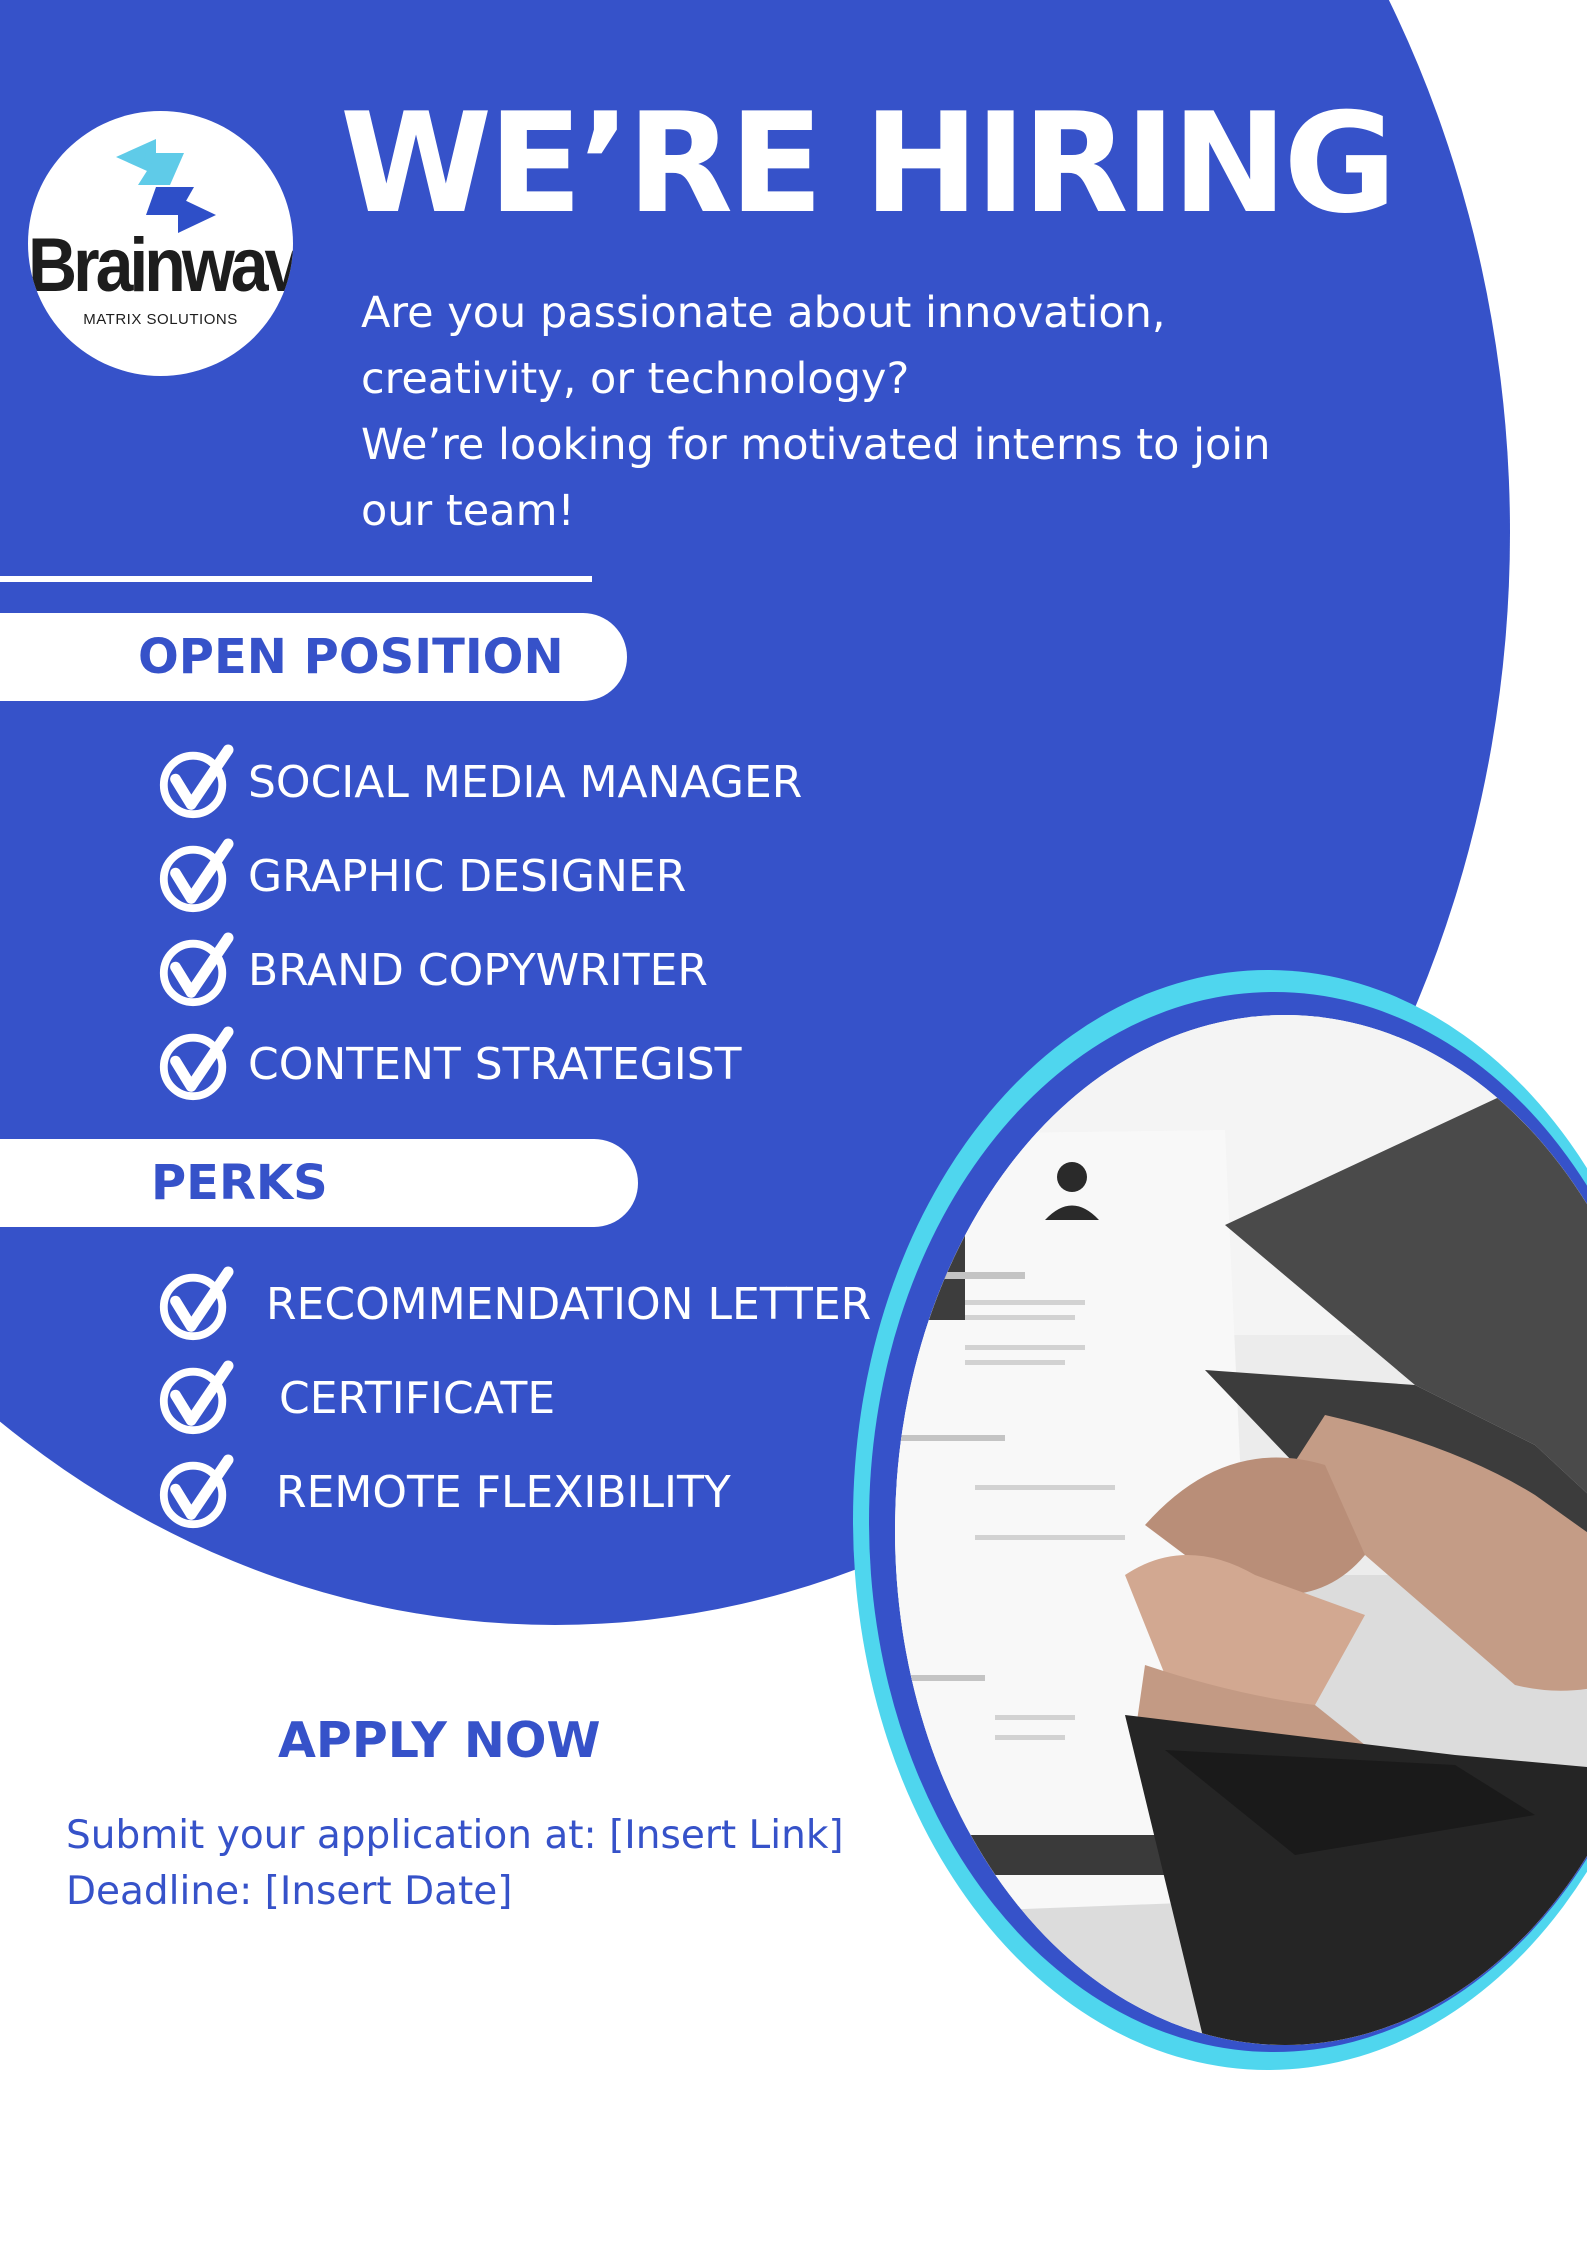 The width and height of the screenshot is (1587, 2245). Describe the element at coordinates (763, 313) in the screenshot. I see `intro-line: Are you passionate about innovation,` at that location.